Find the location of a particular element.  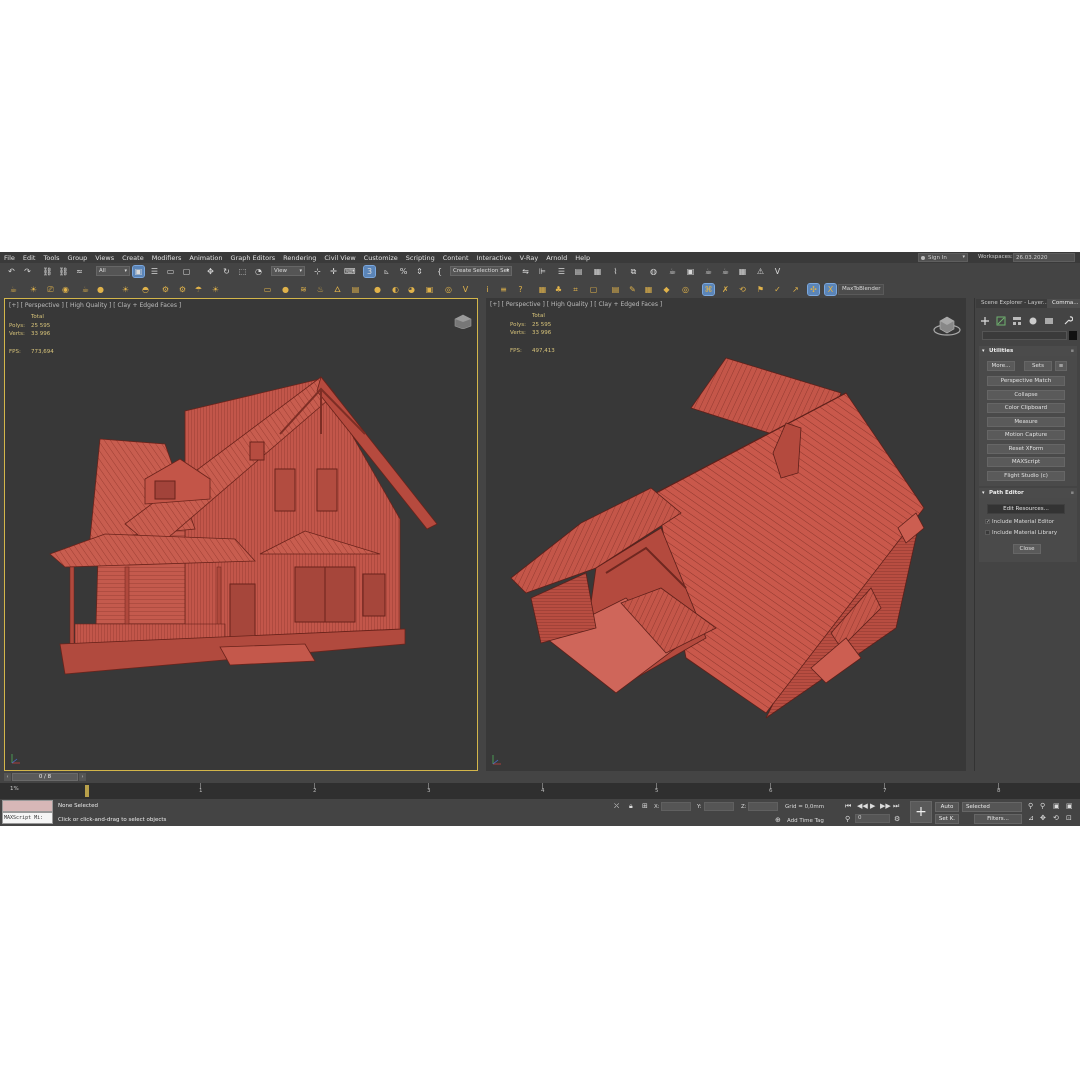

select-by-name-icon: ☰ is located at coordinates (154, 271).